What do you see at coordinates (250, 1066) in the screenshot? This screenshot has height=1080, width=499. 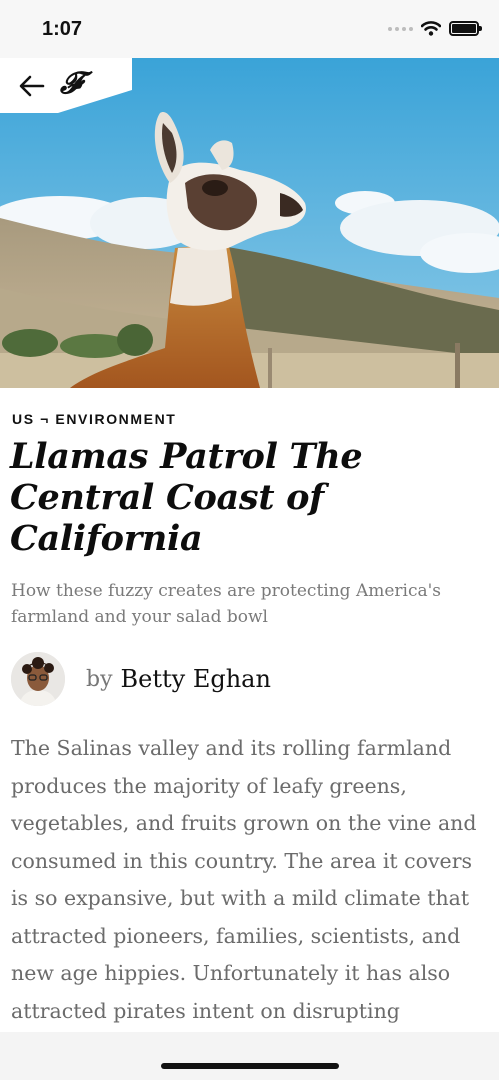 I see `home-indicator` at bounding box center [250, 1066].